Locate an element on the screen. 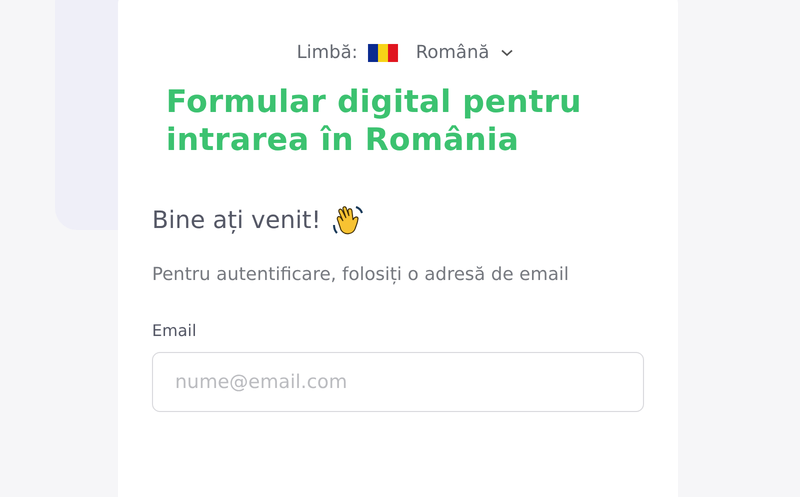 The height and width of the screenshot is (497, 800). greeting-heading: Bine ați venit! is located at coordinates (237, 220).